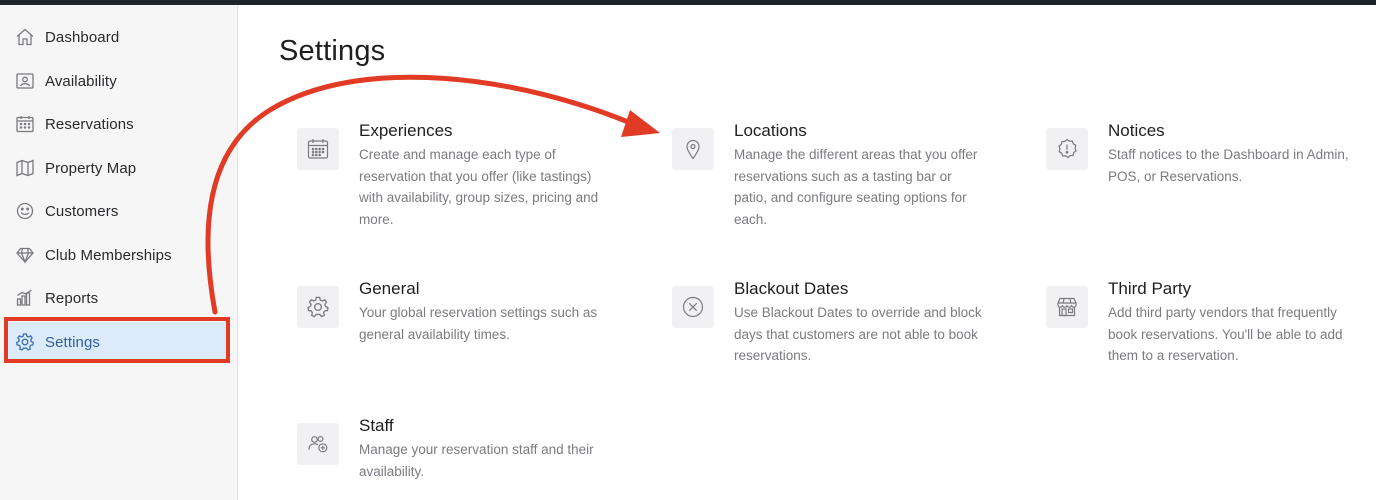 The image size is (1376, 500). Describe the element at coordinates (91, 168) in the screenshot. I see `sidebar-item-label: Property Map` at that location.